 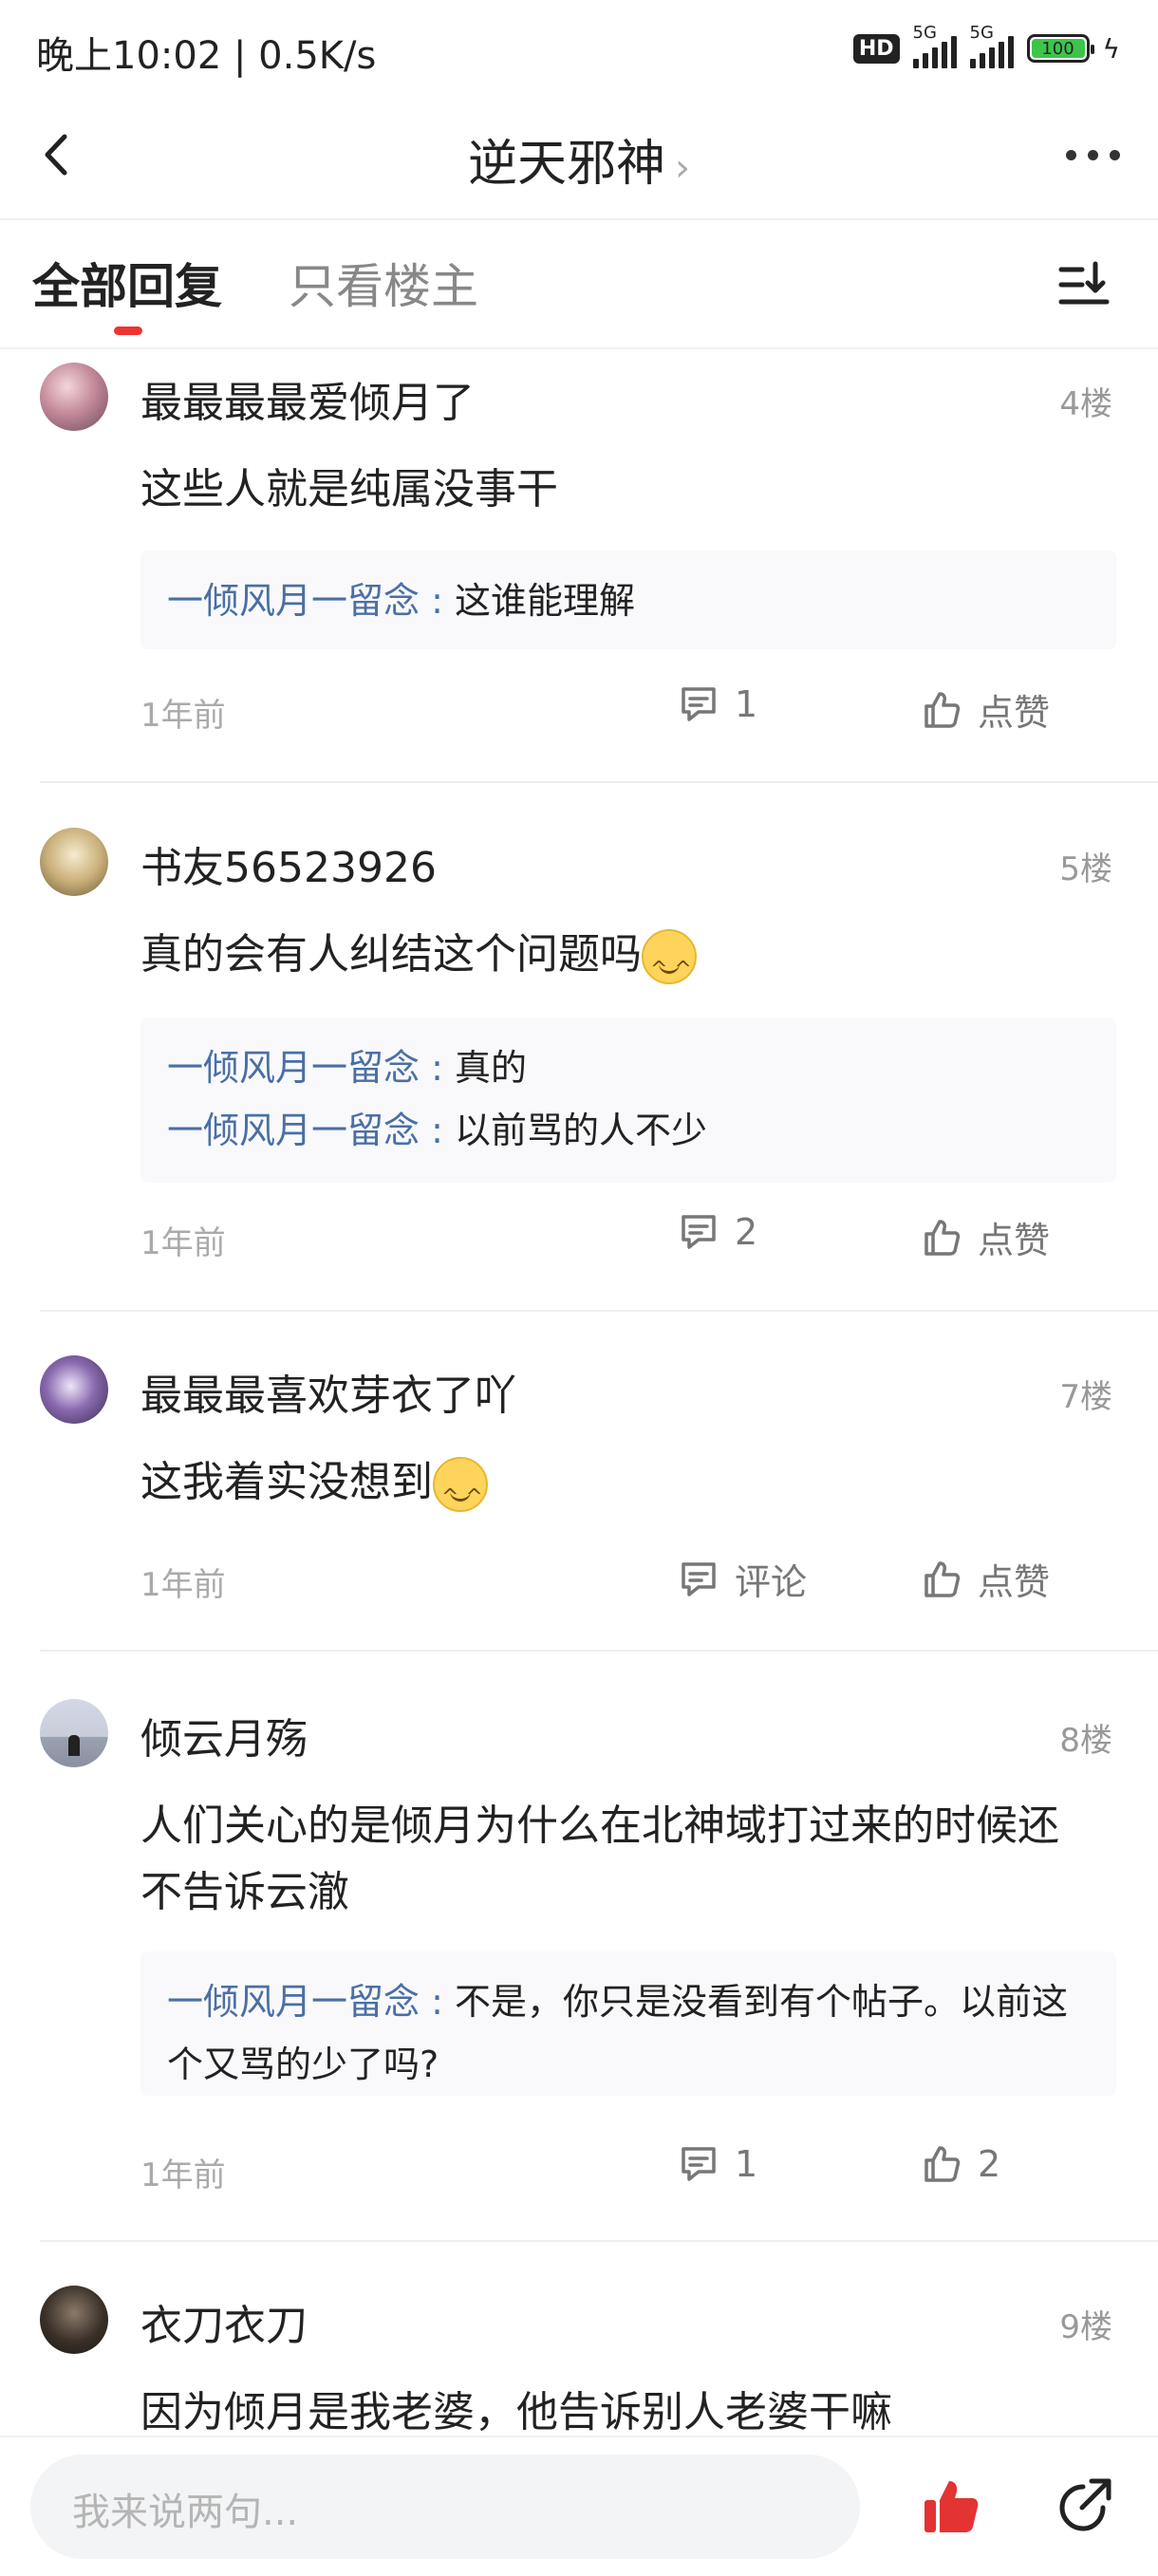 I want to click on tab-all-replies: 全部回复, so click(x=127, y=283).